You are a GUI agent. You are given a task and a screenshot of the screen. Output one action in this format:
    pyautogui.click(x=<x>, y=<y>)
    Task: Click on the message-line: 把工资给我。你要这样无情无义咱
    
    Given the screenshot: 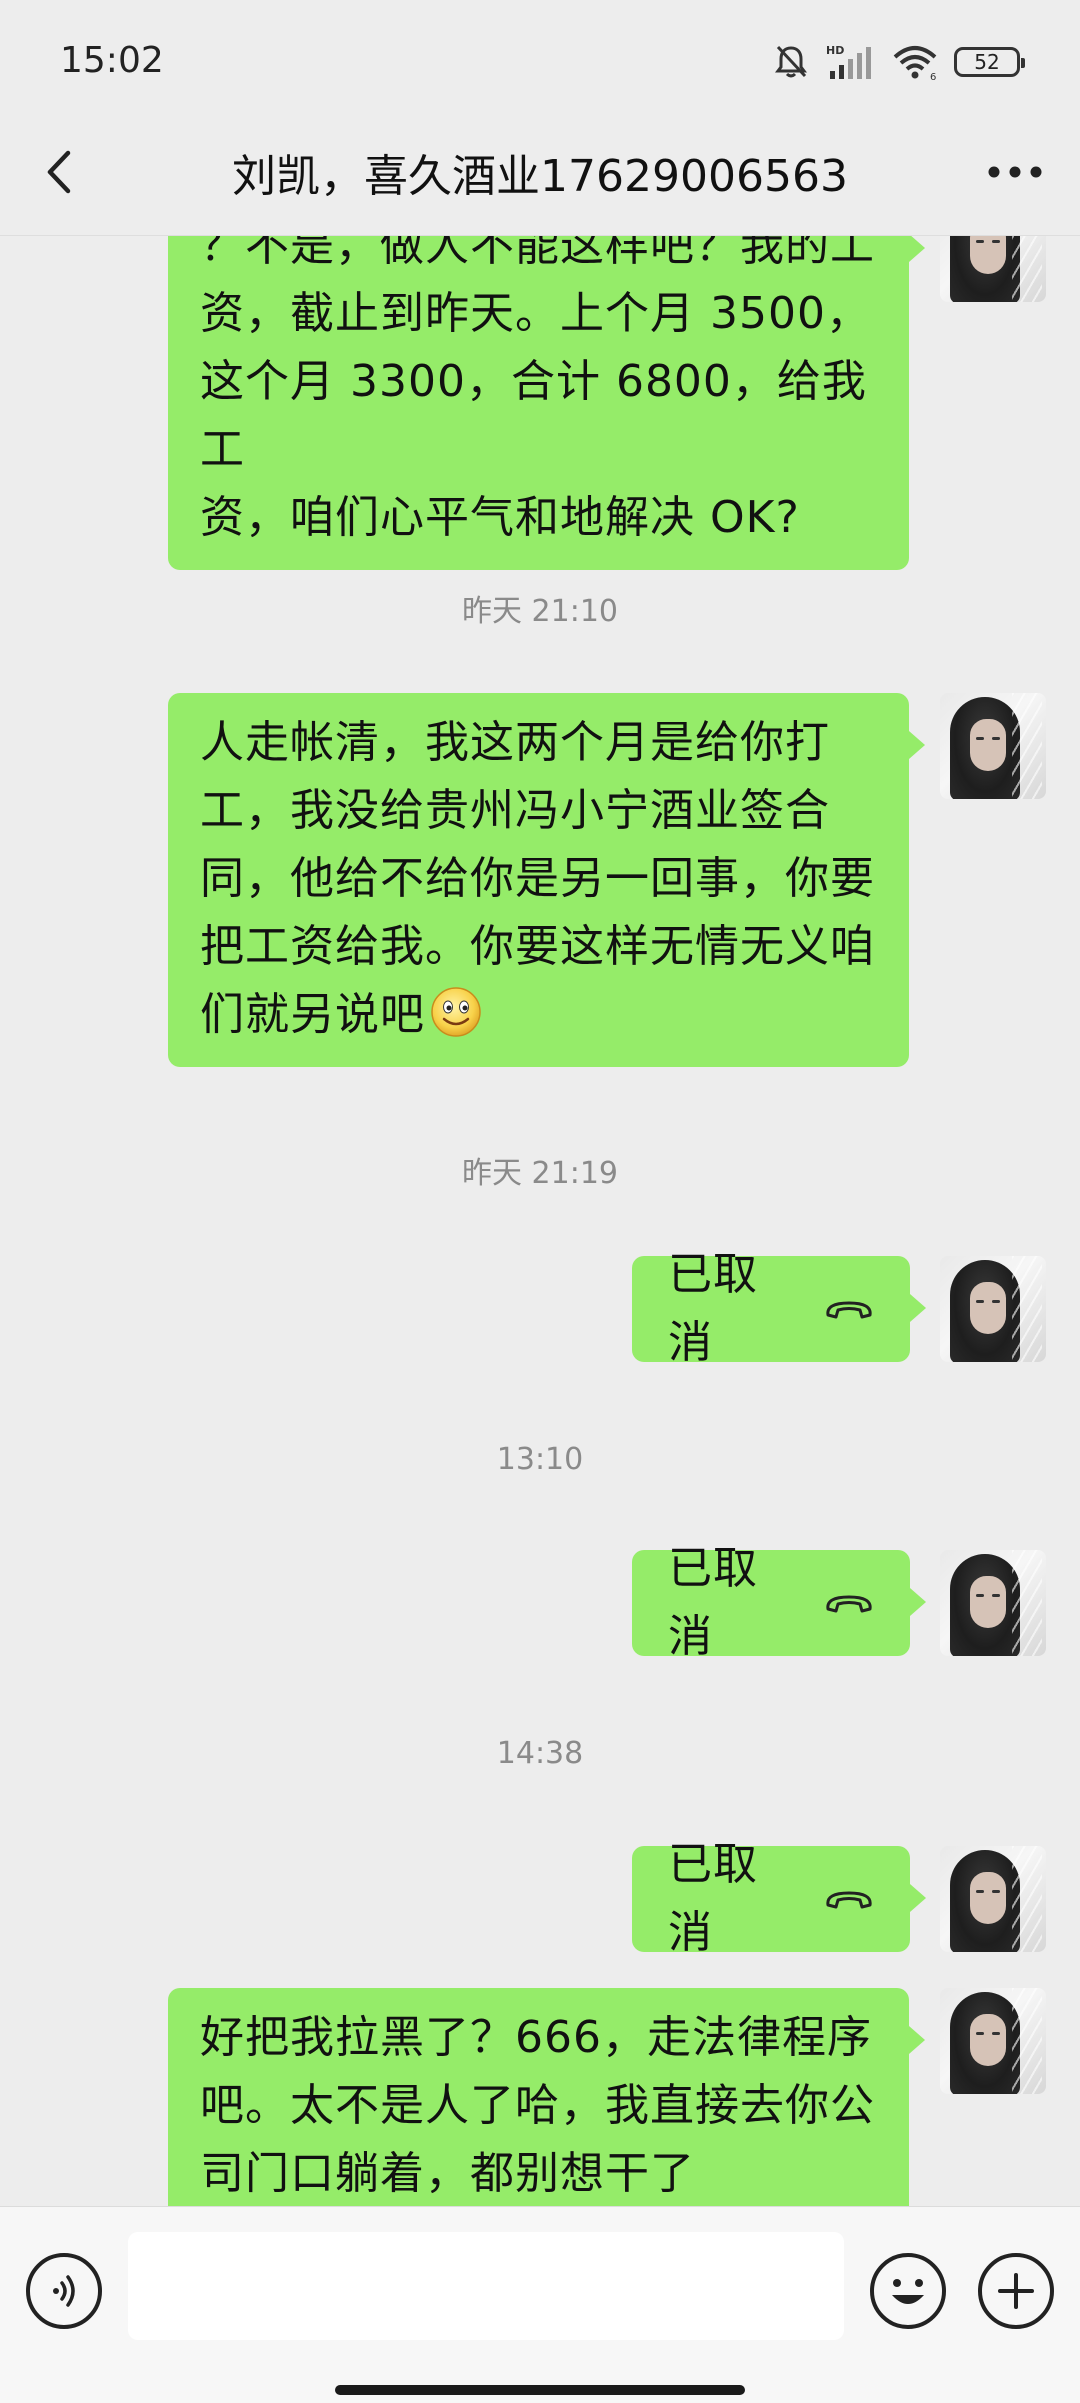 What is the action you would take?
    pyautogui.click(x=537, y=946)
    